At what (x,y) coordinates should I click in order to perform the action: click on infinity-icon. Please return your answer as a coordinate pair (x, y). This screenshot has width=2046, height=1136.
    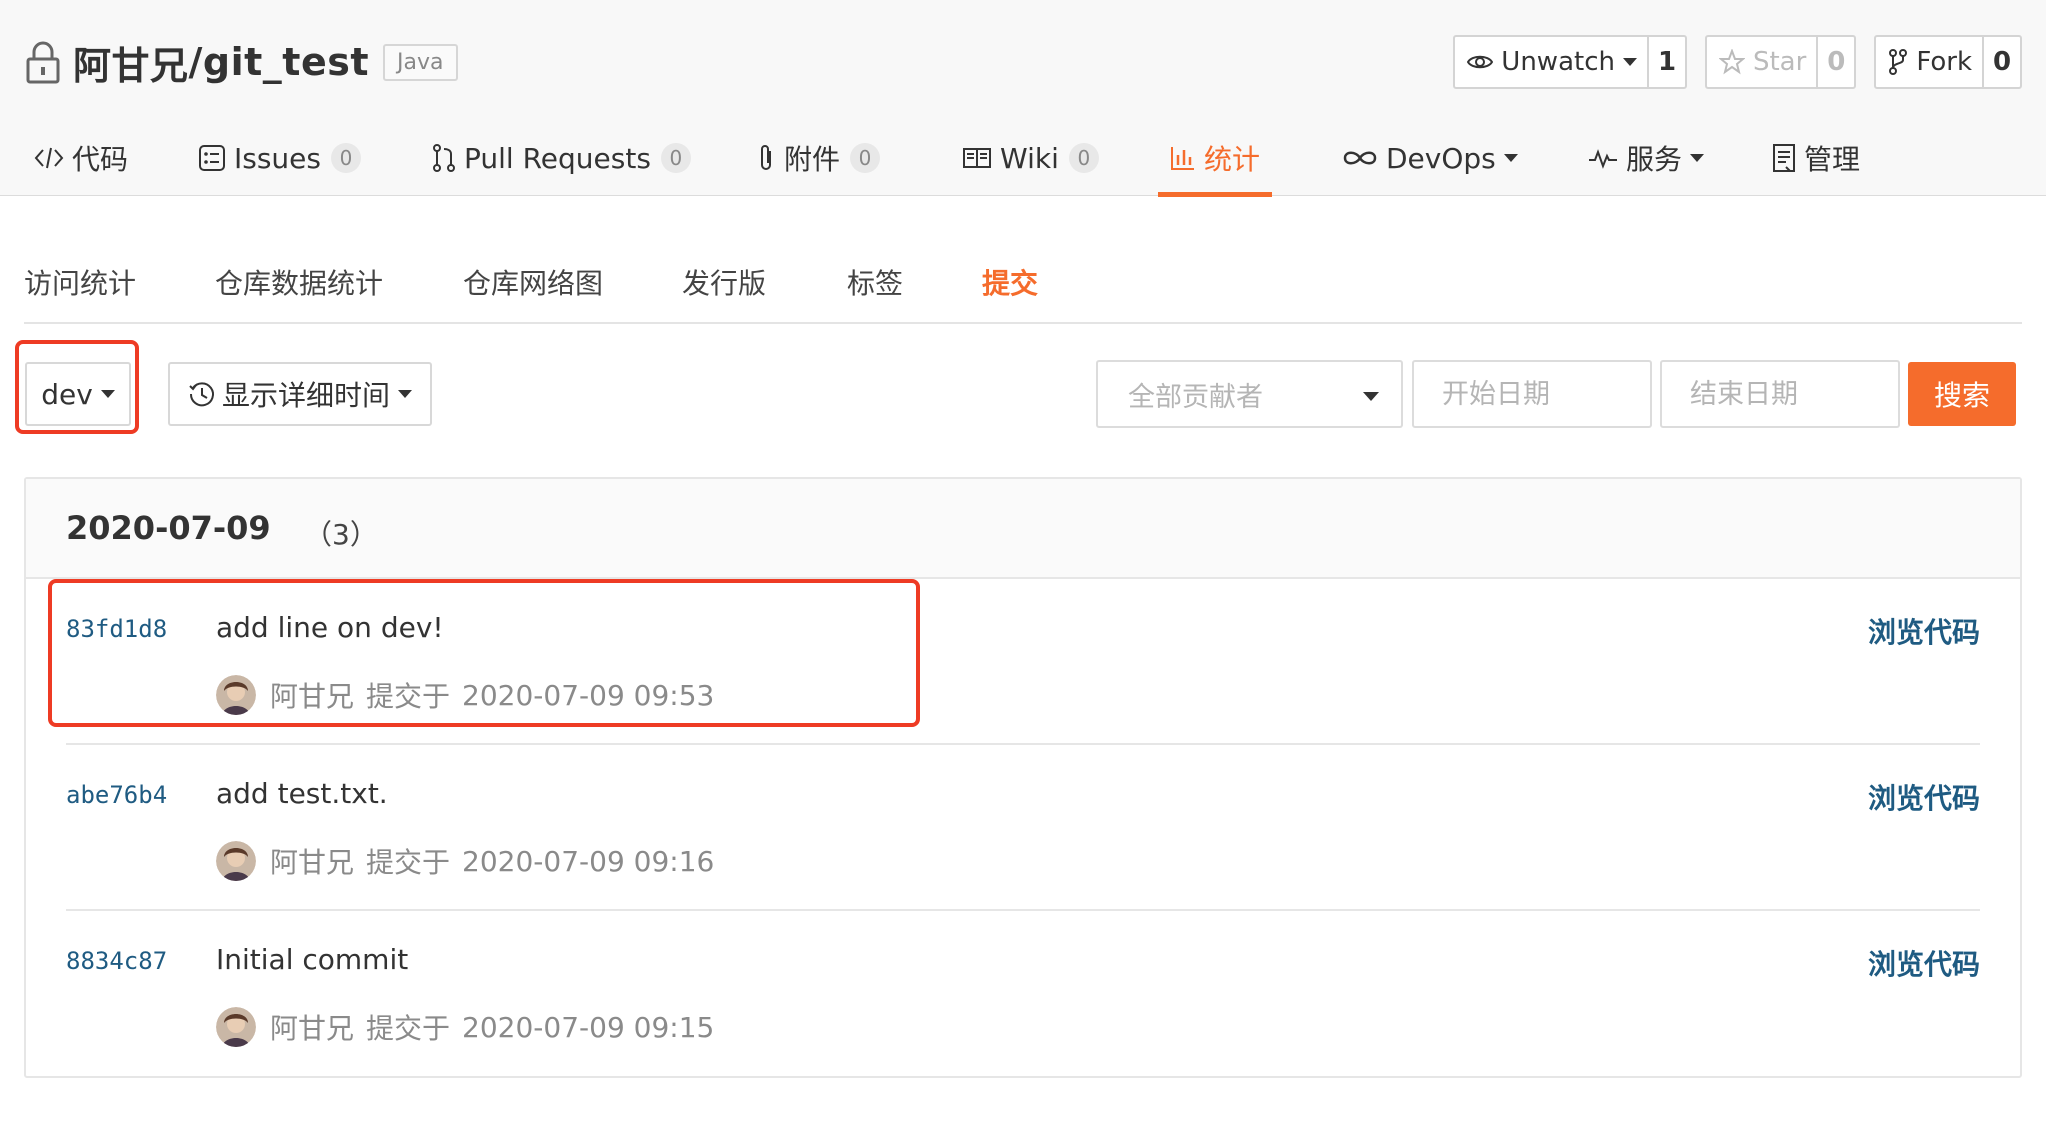
    Looking at the image, I should click on (1360, 158).